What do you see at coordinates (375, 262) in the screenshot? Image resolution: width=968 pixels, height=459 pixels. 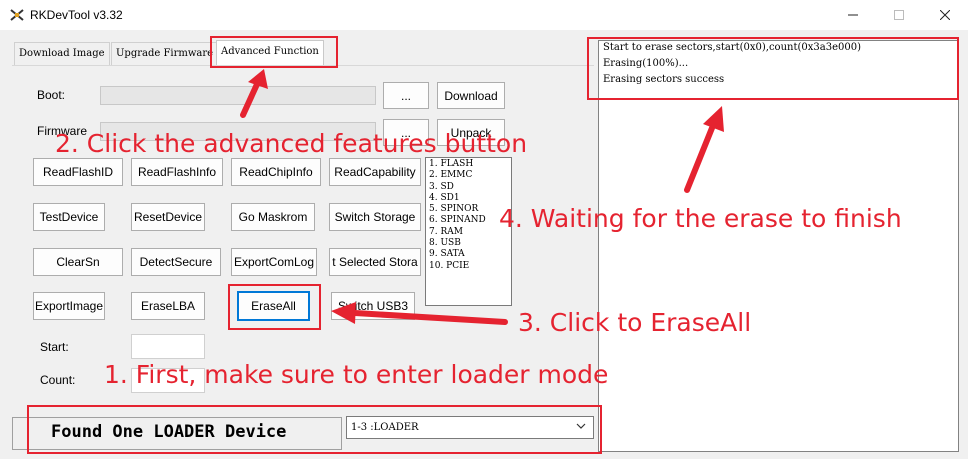 I see `export-selected-storage-button: t Selected Stora` at bounding box center [375, 262].